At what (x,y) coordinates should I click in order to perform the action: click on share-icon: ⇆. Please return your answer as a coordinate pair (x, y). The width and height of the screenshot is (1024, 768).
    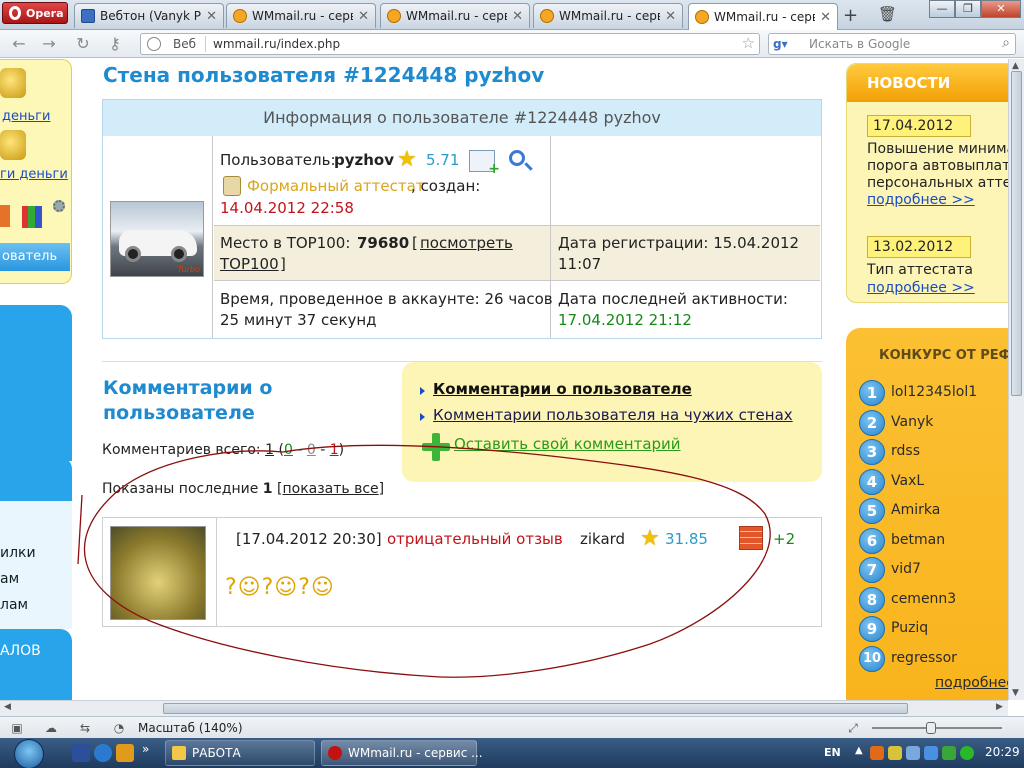
    Looking at the image, I should click on (85, 728).